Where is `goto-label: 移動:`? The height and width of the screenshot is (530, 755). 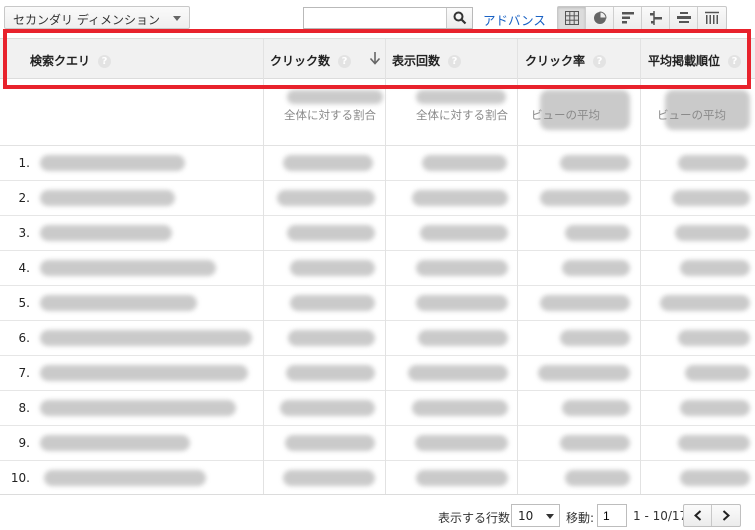 goto-label: 移動: is located at coordinates (580, 518).